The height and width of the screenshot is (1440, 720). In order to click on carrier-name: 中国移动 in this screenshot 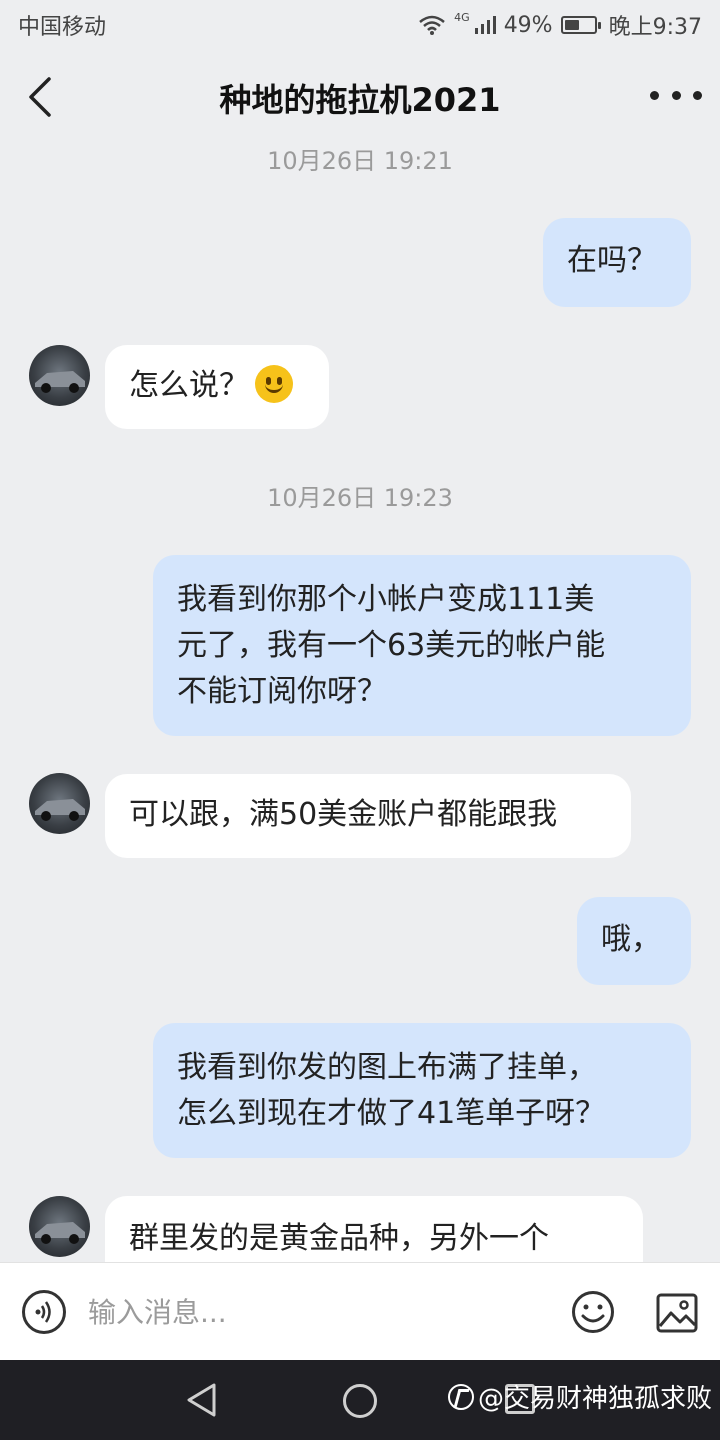, I will do `click(62, 27)`.